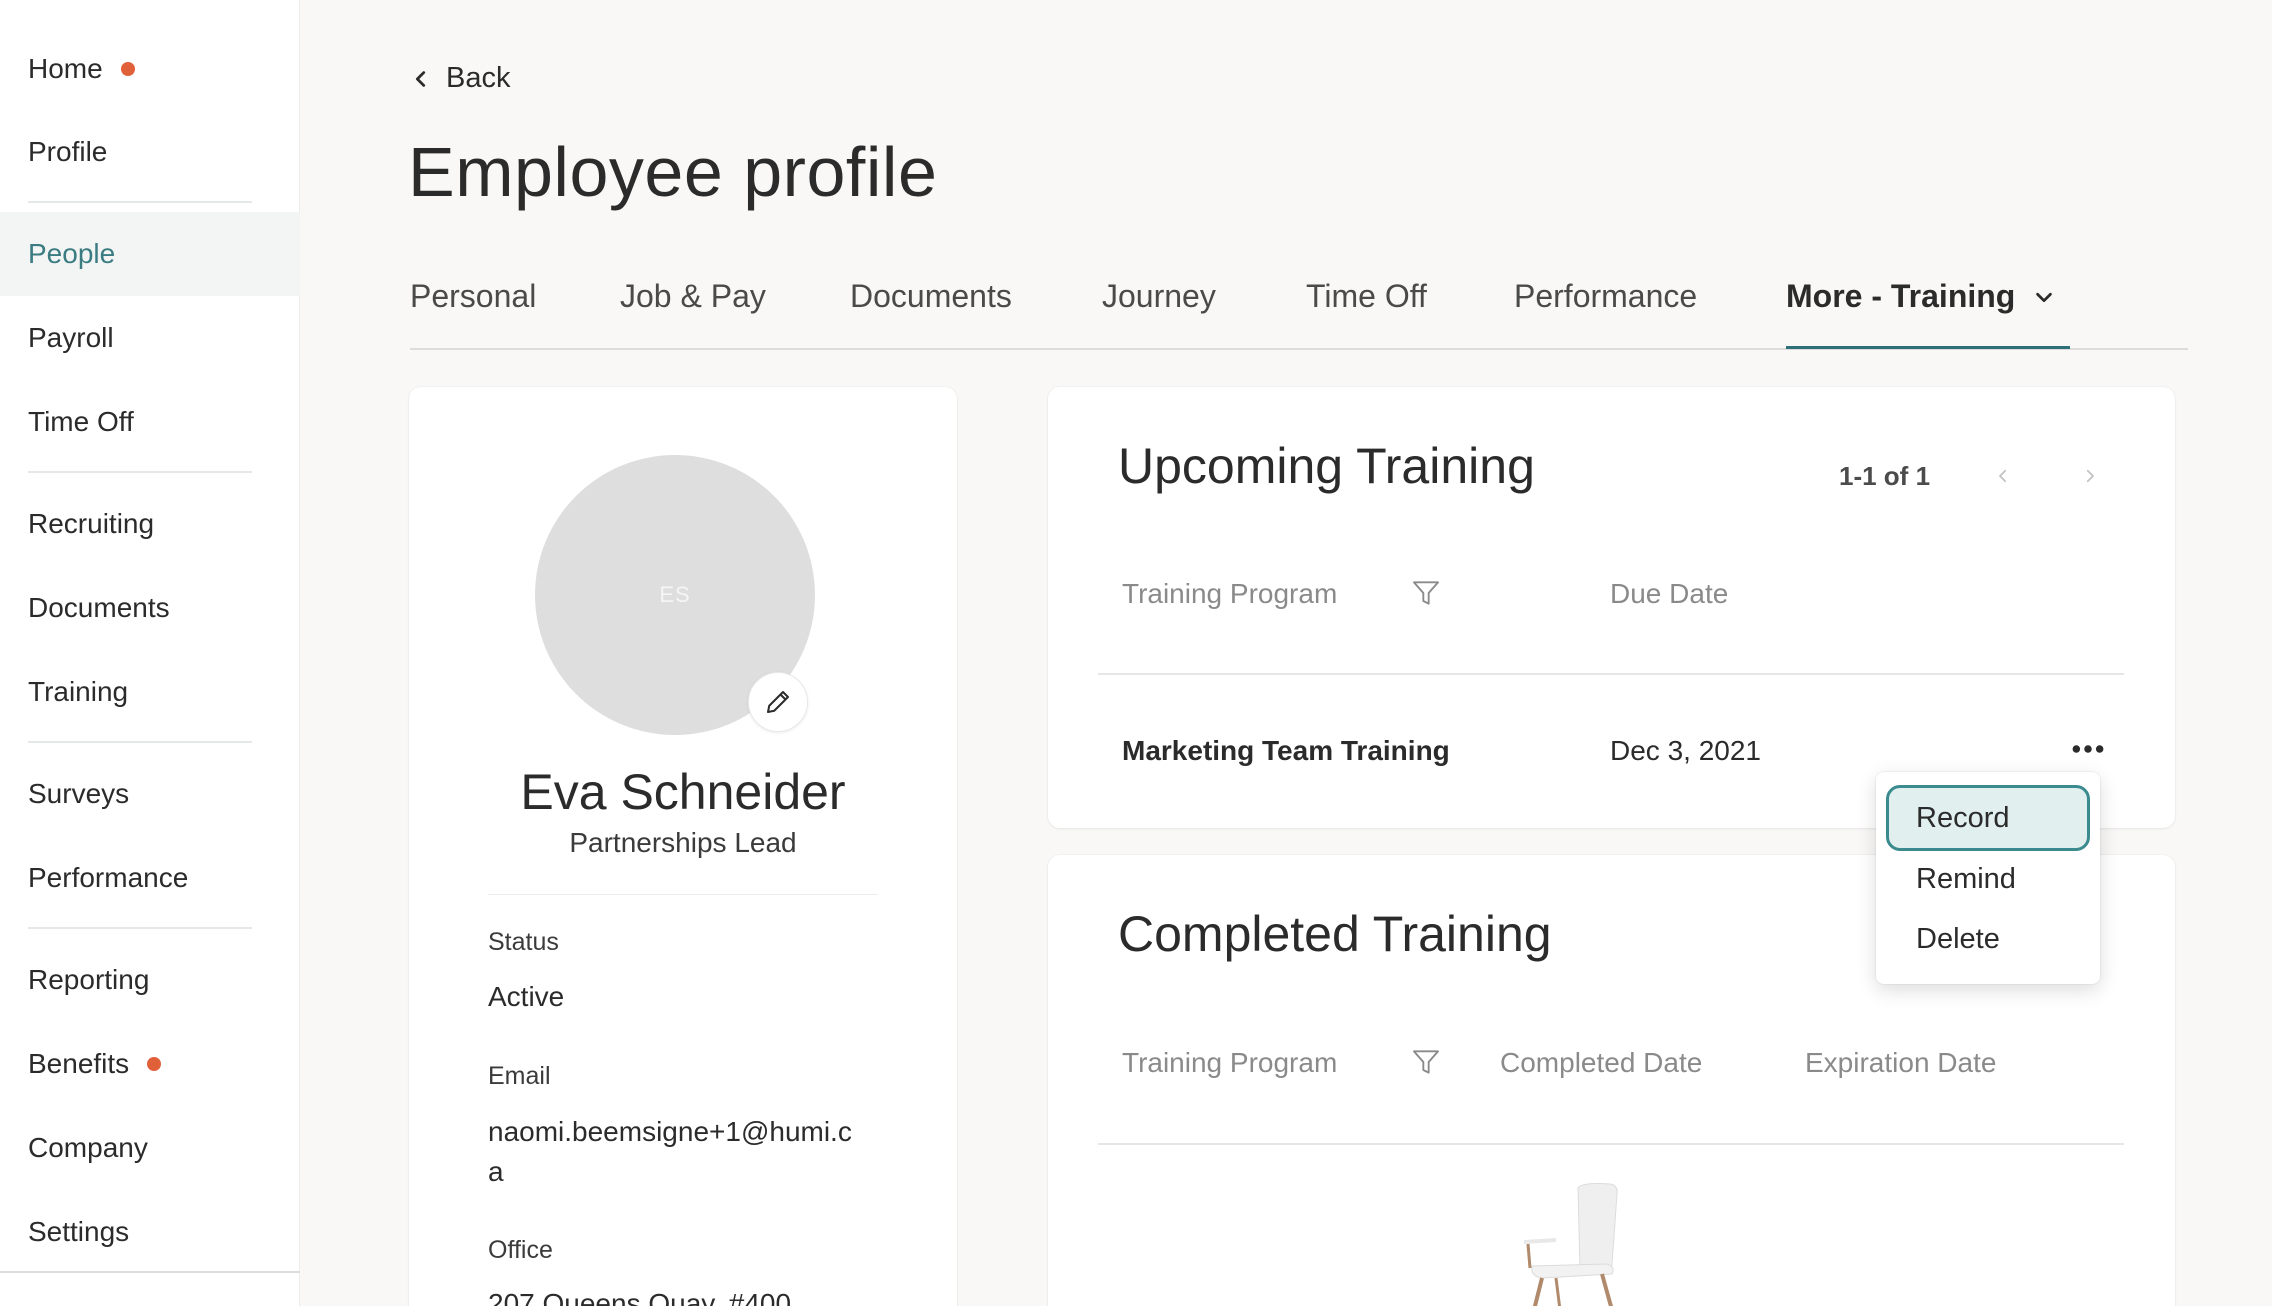 The width and height of the screenshot is (2272, 1306). I want to click on sidebar-item-label: Home, so click(65, 68).